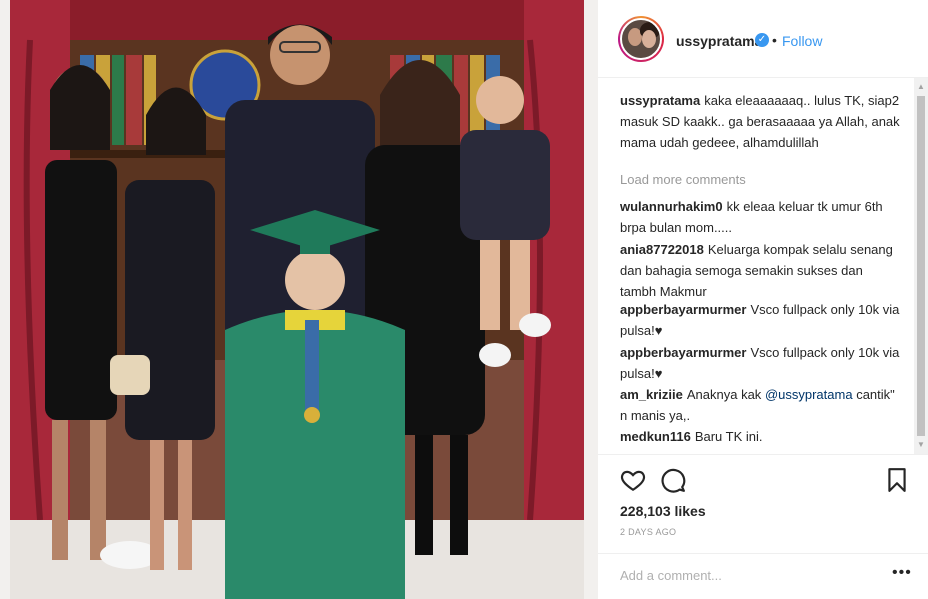 This screenshot has width=928, height=599. What do you see at coordinates (660, 100) in the screenshot?
I see `comment-username: ussypratama` at bounding box center [660, 100].